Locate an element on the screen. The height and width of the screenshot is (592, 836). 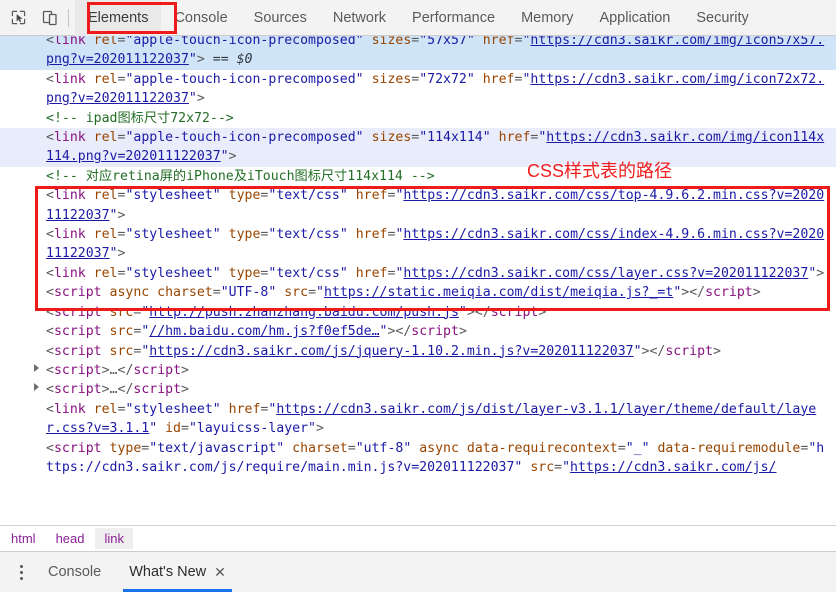
tab-security: Security is located at coordinates (722, 18).